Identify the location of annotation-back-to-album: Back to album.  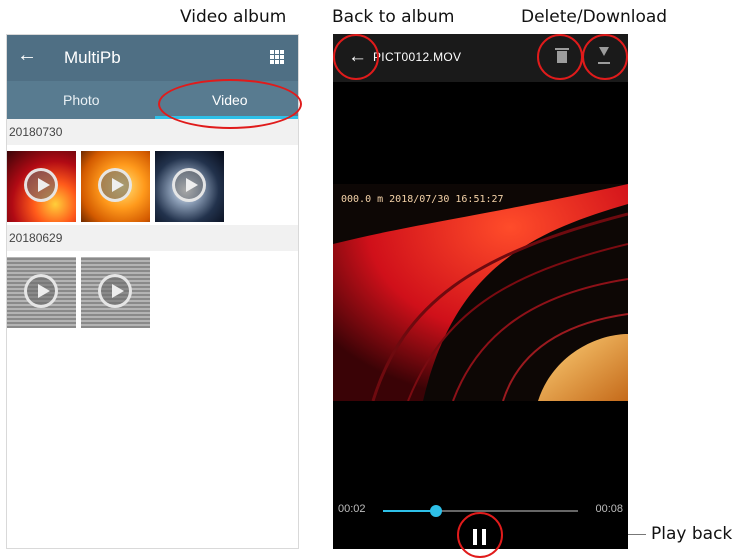
(393, 17).